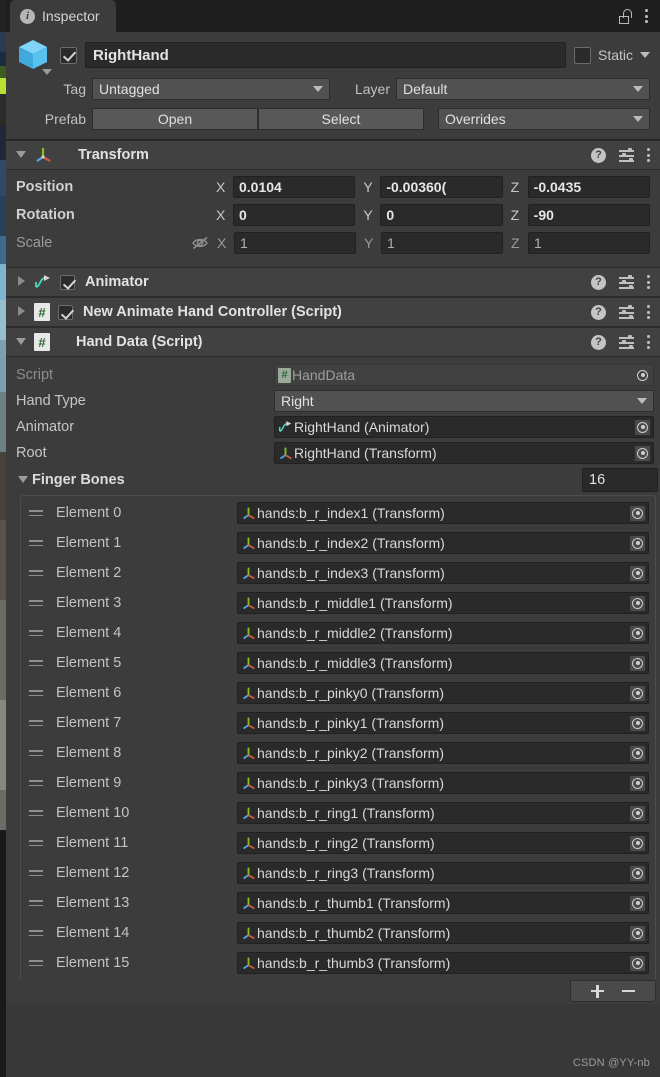 This screenshot has width=660, height=1077. I want to click on position-y-input: -0.00360(, so click(441, 187).